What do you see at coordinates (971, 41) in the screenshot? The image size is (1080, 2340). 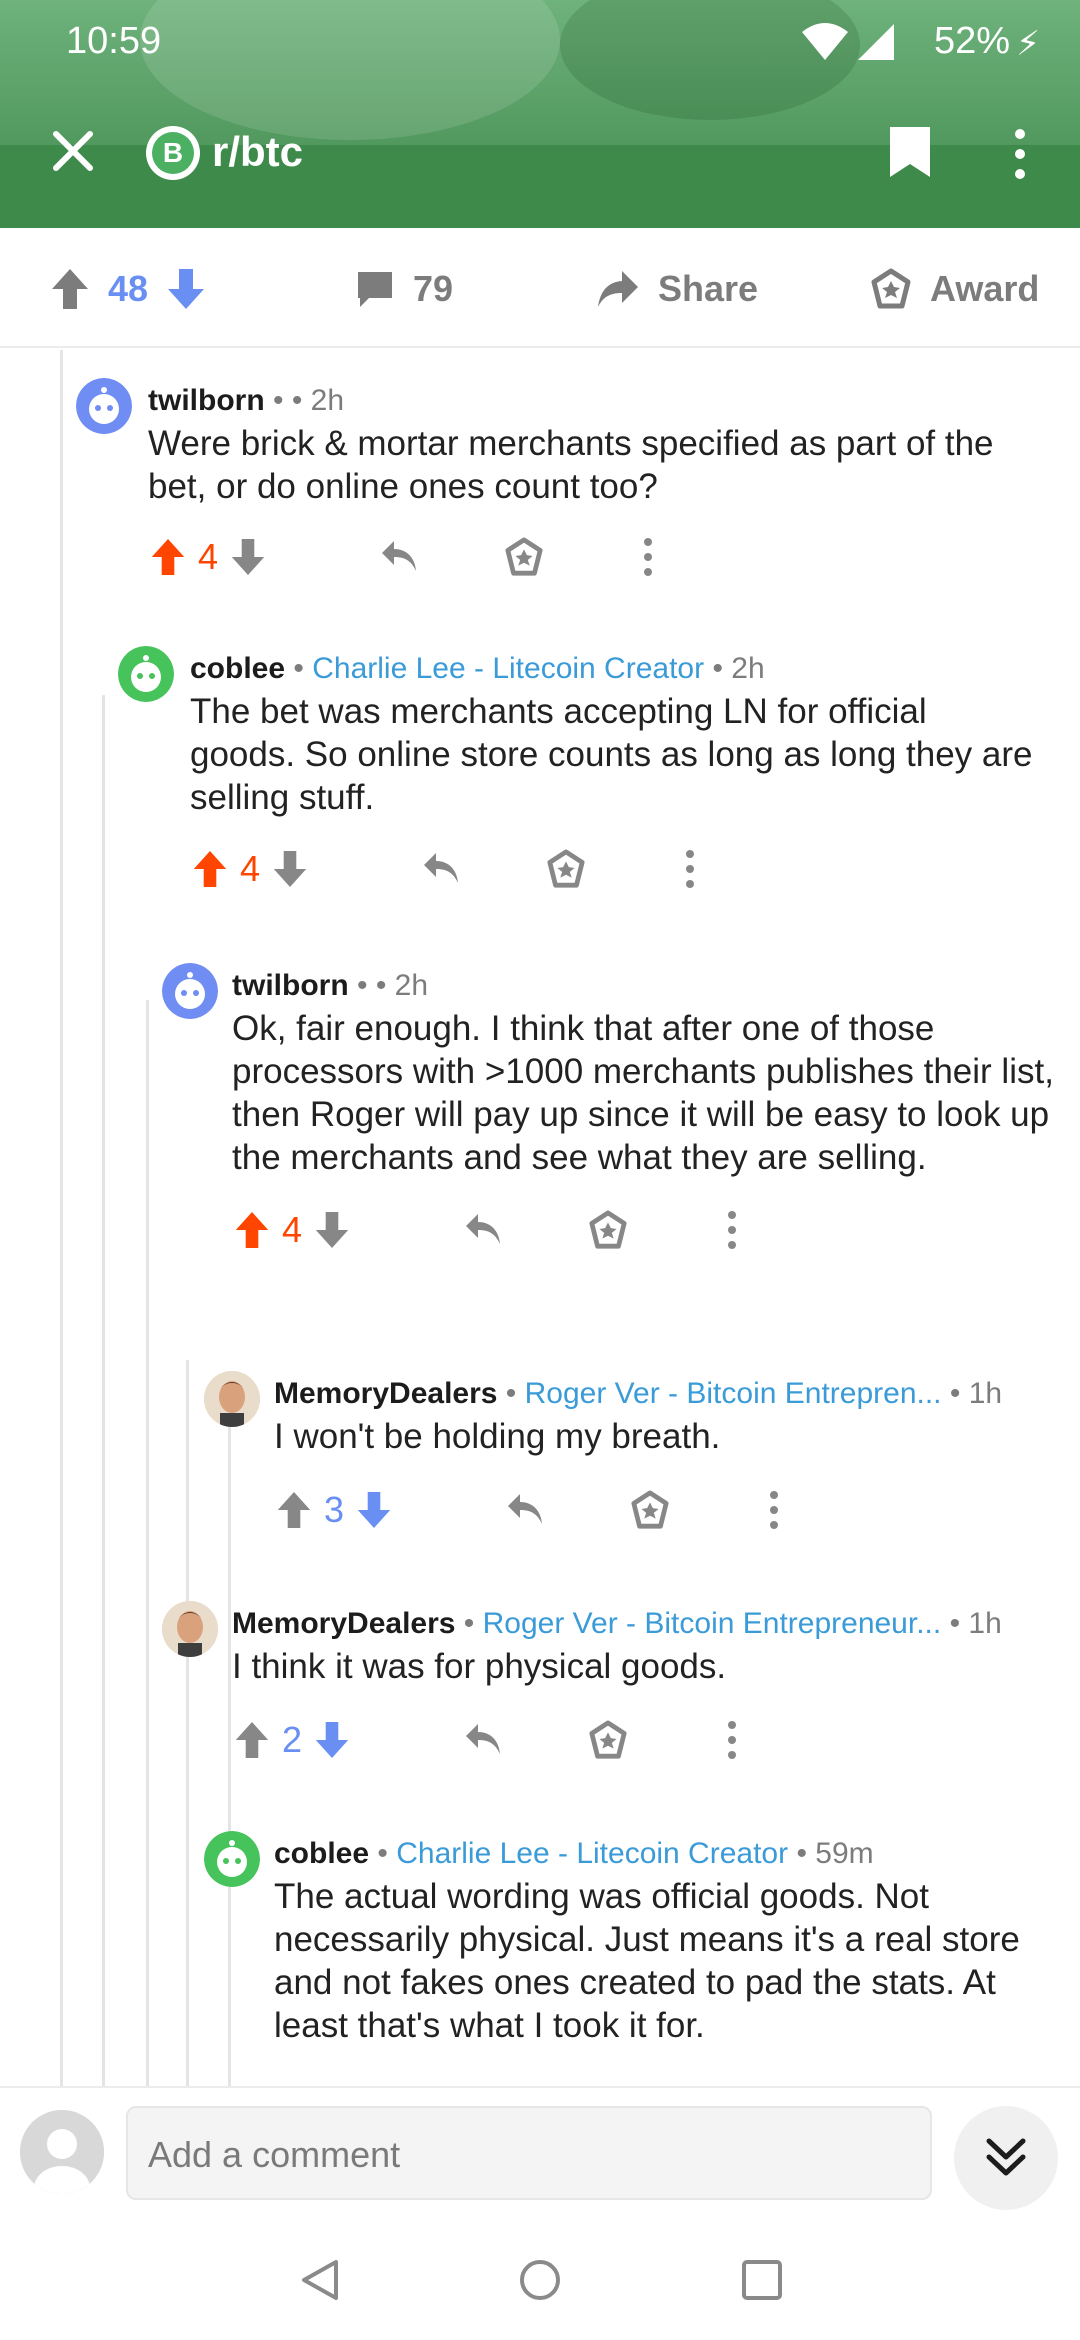 I see `battery-level: 52%` at bounding box center [971, 41].